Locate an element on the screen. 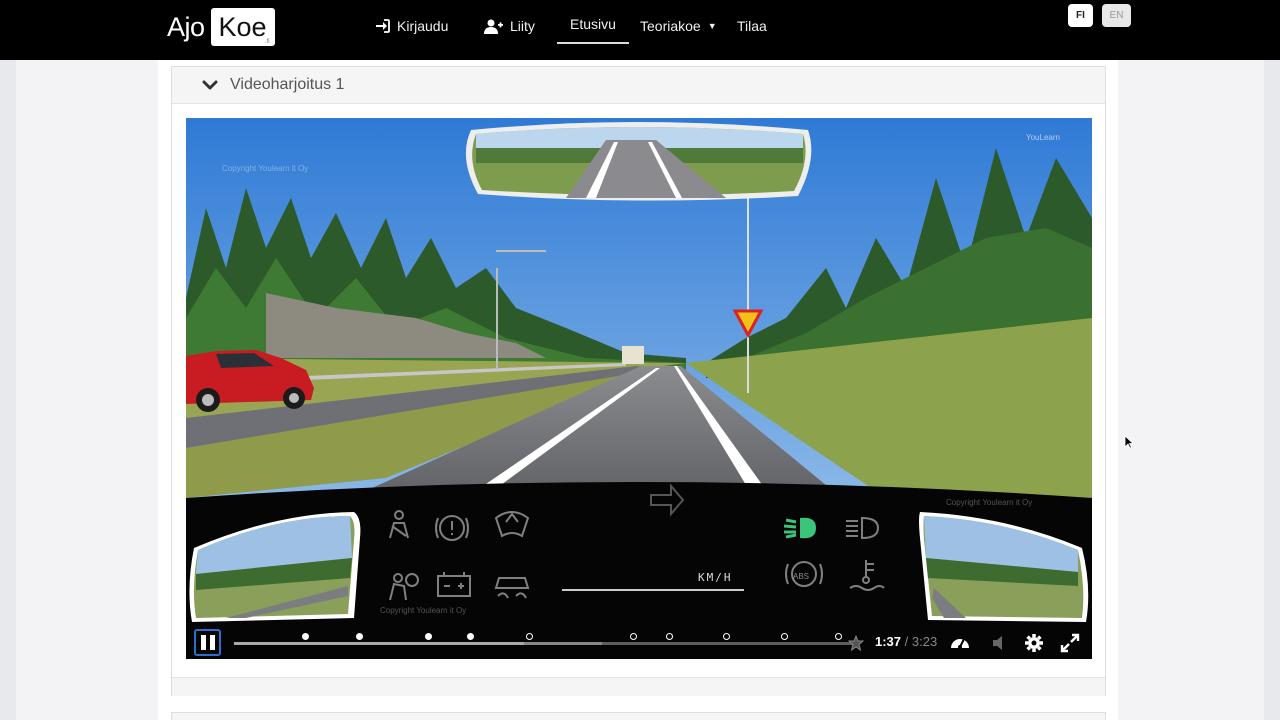 The image size is (1280, 720). duration: 3:23 is located at coordinates (924, 641).